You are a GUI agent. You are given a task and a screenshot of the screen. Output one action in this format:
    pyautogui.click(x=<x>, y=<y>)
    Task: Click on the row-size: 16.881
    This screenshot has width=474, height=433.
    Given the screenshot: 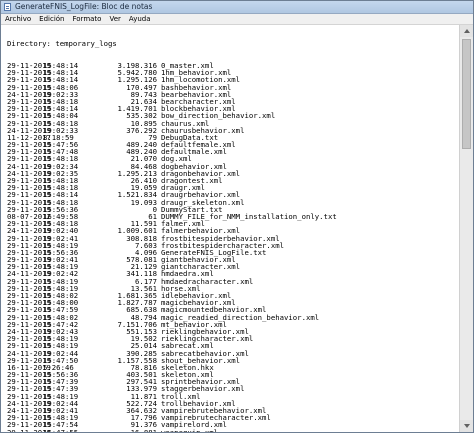 What is the action you would take?
    pyautogui.click(x=120, y=430)
    